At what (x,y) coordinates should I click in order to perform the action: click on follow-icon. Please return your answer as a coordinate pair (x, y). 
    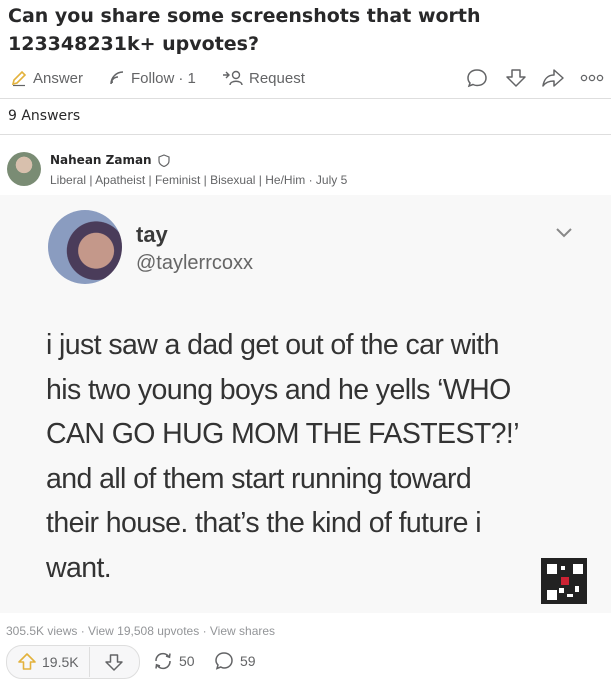
    Looking at the image, I should click on (117, 78).